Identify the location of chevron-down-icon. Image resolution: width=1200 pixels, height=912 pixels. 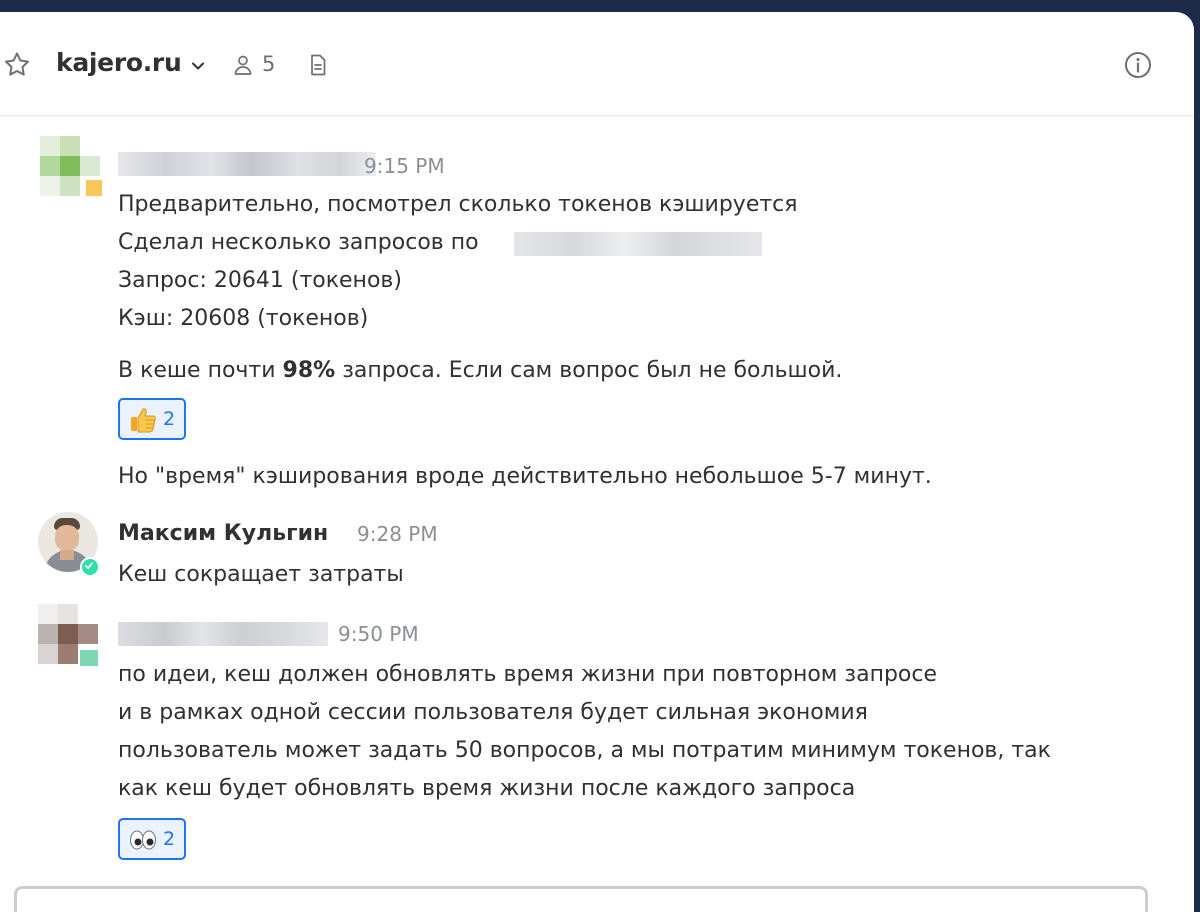
(198, 66).